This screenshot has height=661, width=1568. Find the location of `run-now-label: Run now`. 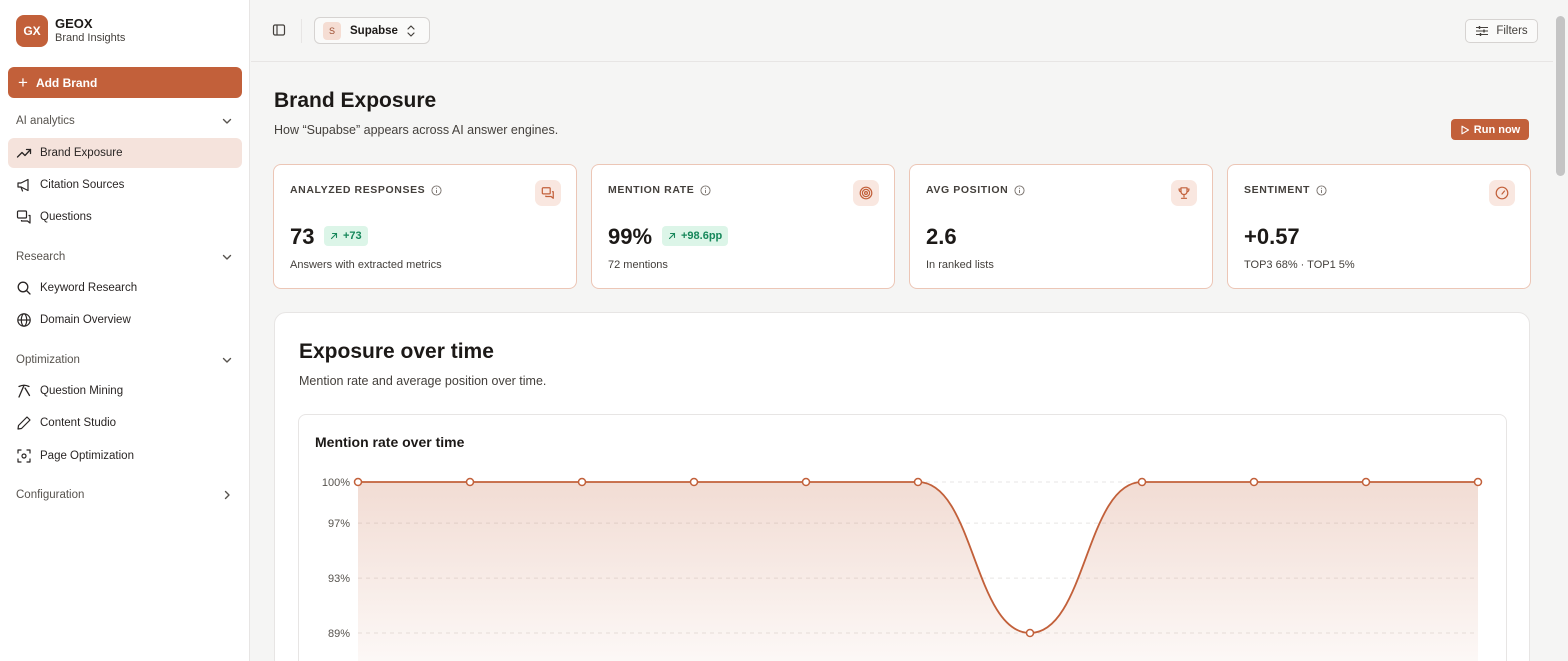

run-now-label: Run now is located at coordinates (1497, 129).